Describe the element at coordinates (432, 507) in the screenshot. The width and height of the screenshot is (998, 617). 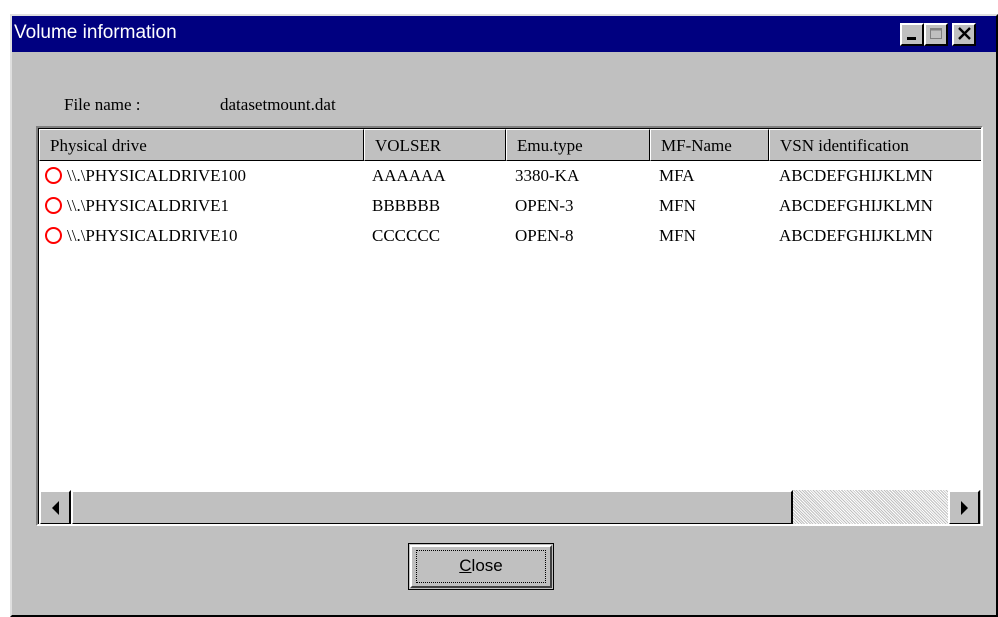
I see `scrollbar-thumb` at that location.